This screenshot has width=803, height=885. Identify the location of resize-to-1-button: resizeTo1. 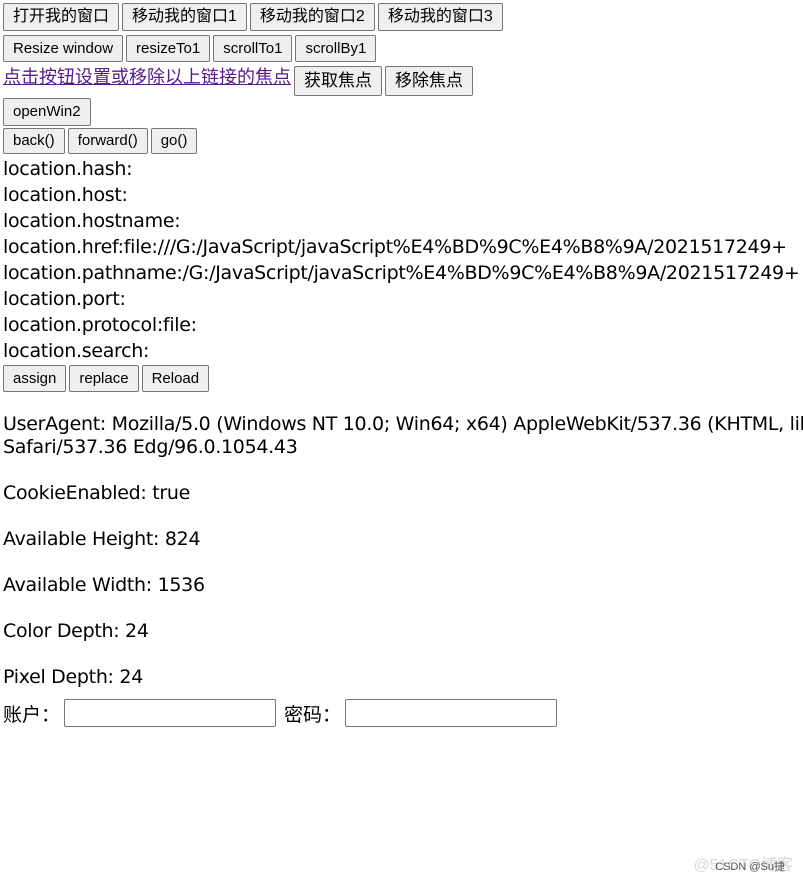
(168, 48).